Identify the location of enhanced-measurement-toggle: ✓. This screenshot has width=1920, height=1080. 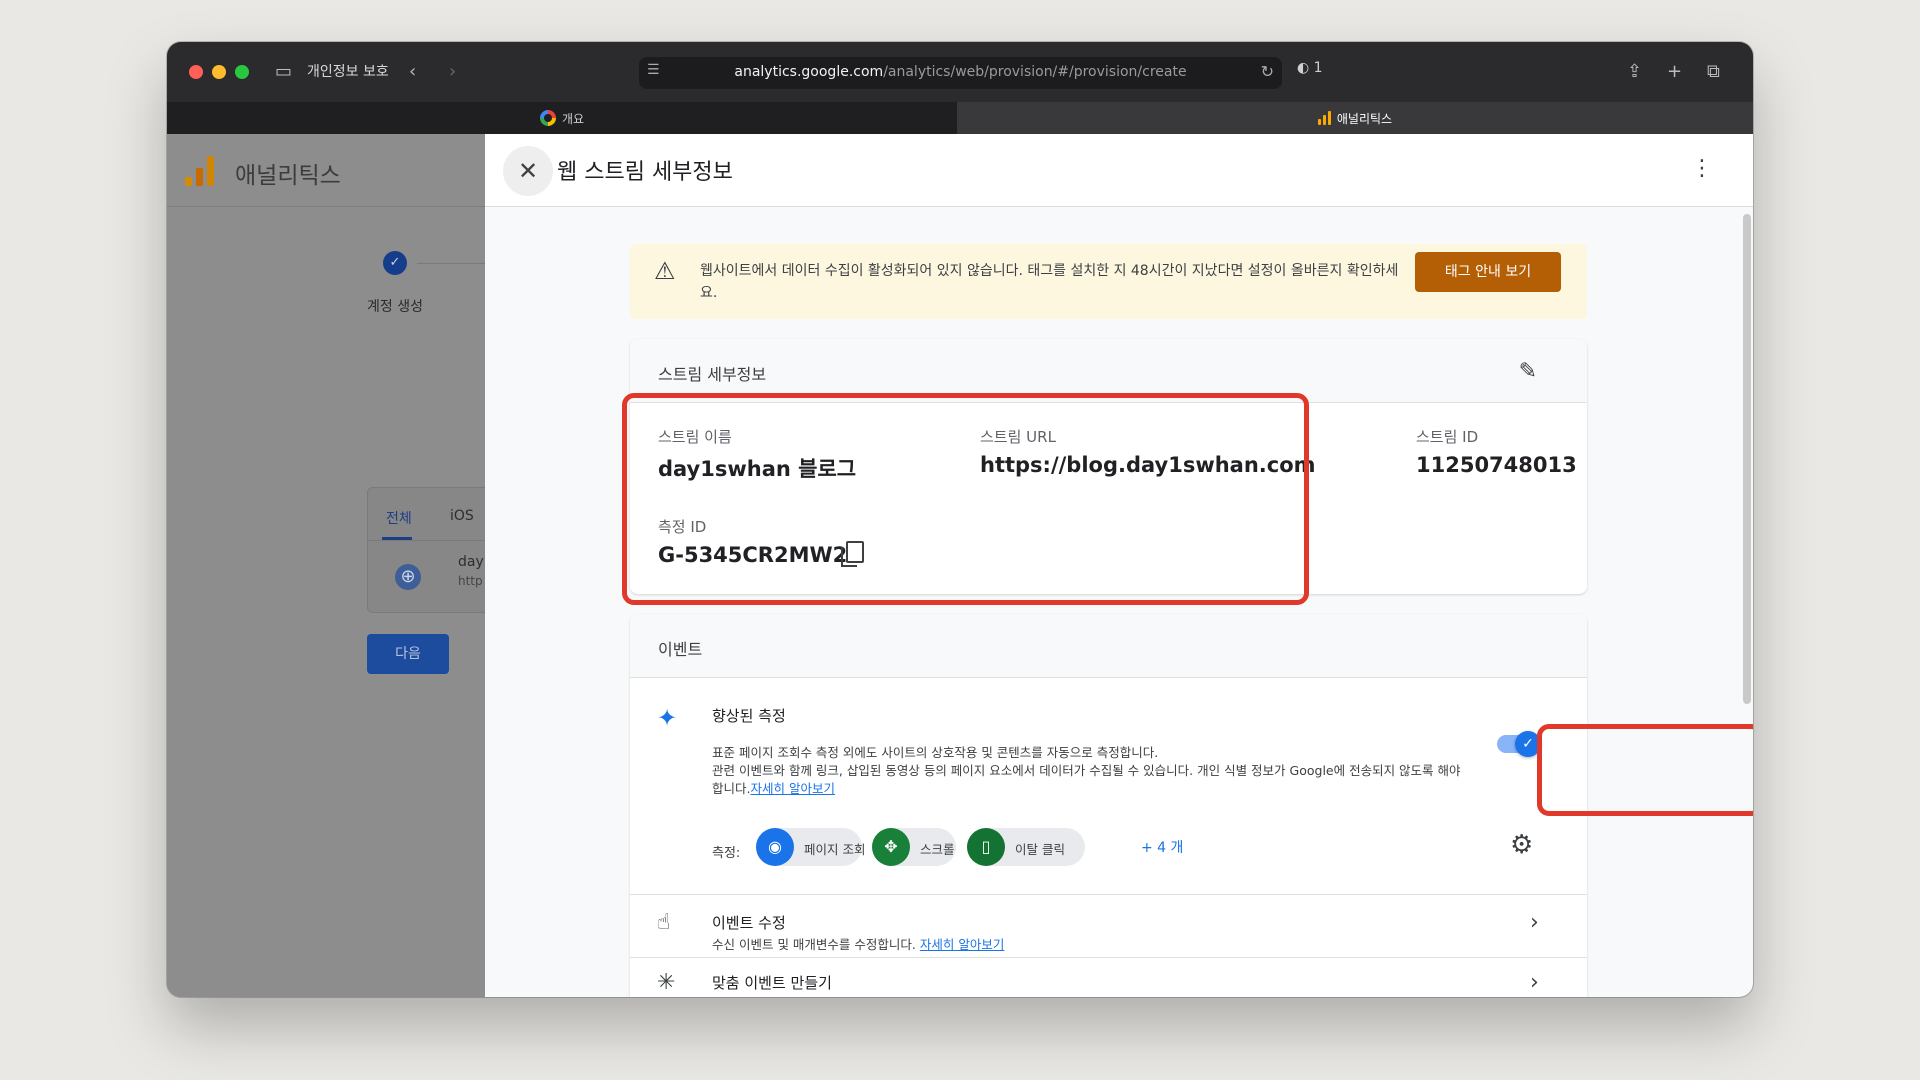
(1519, 744).